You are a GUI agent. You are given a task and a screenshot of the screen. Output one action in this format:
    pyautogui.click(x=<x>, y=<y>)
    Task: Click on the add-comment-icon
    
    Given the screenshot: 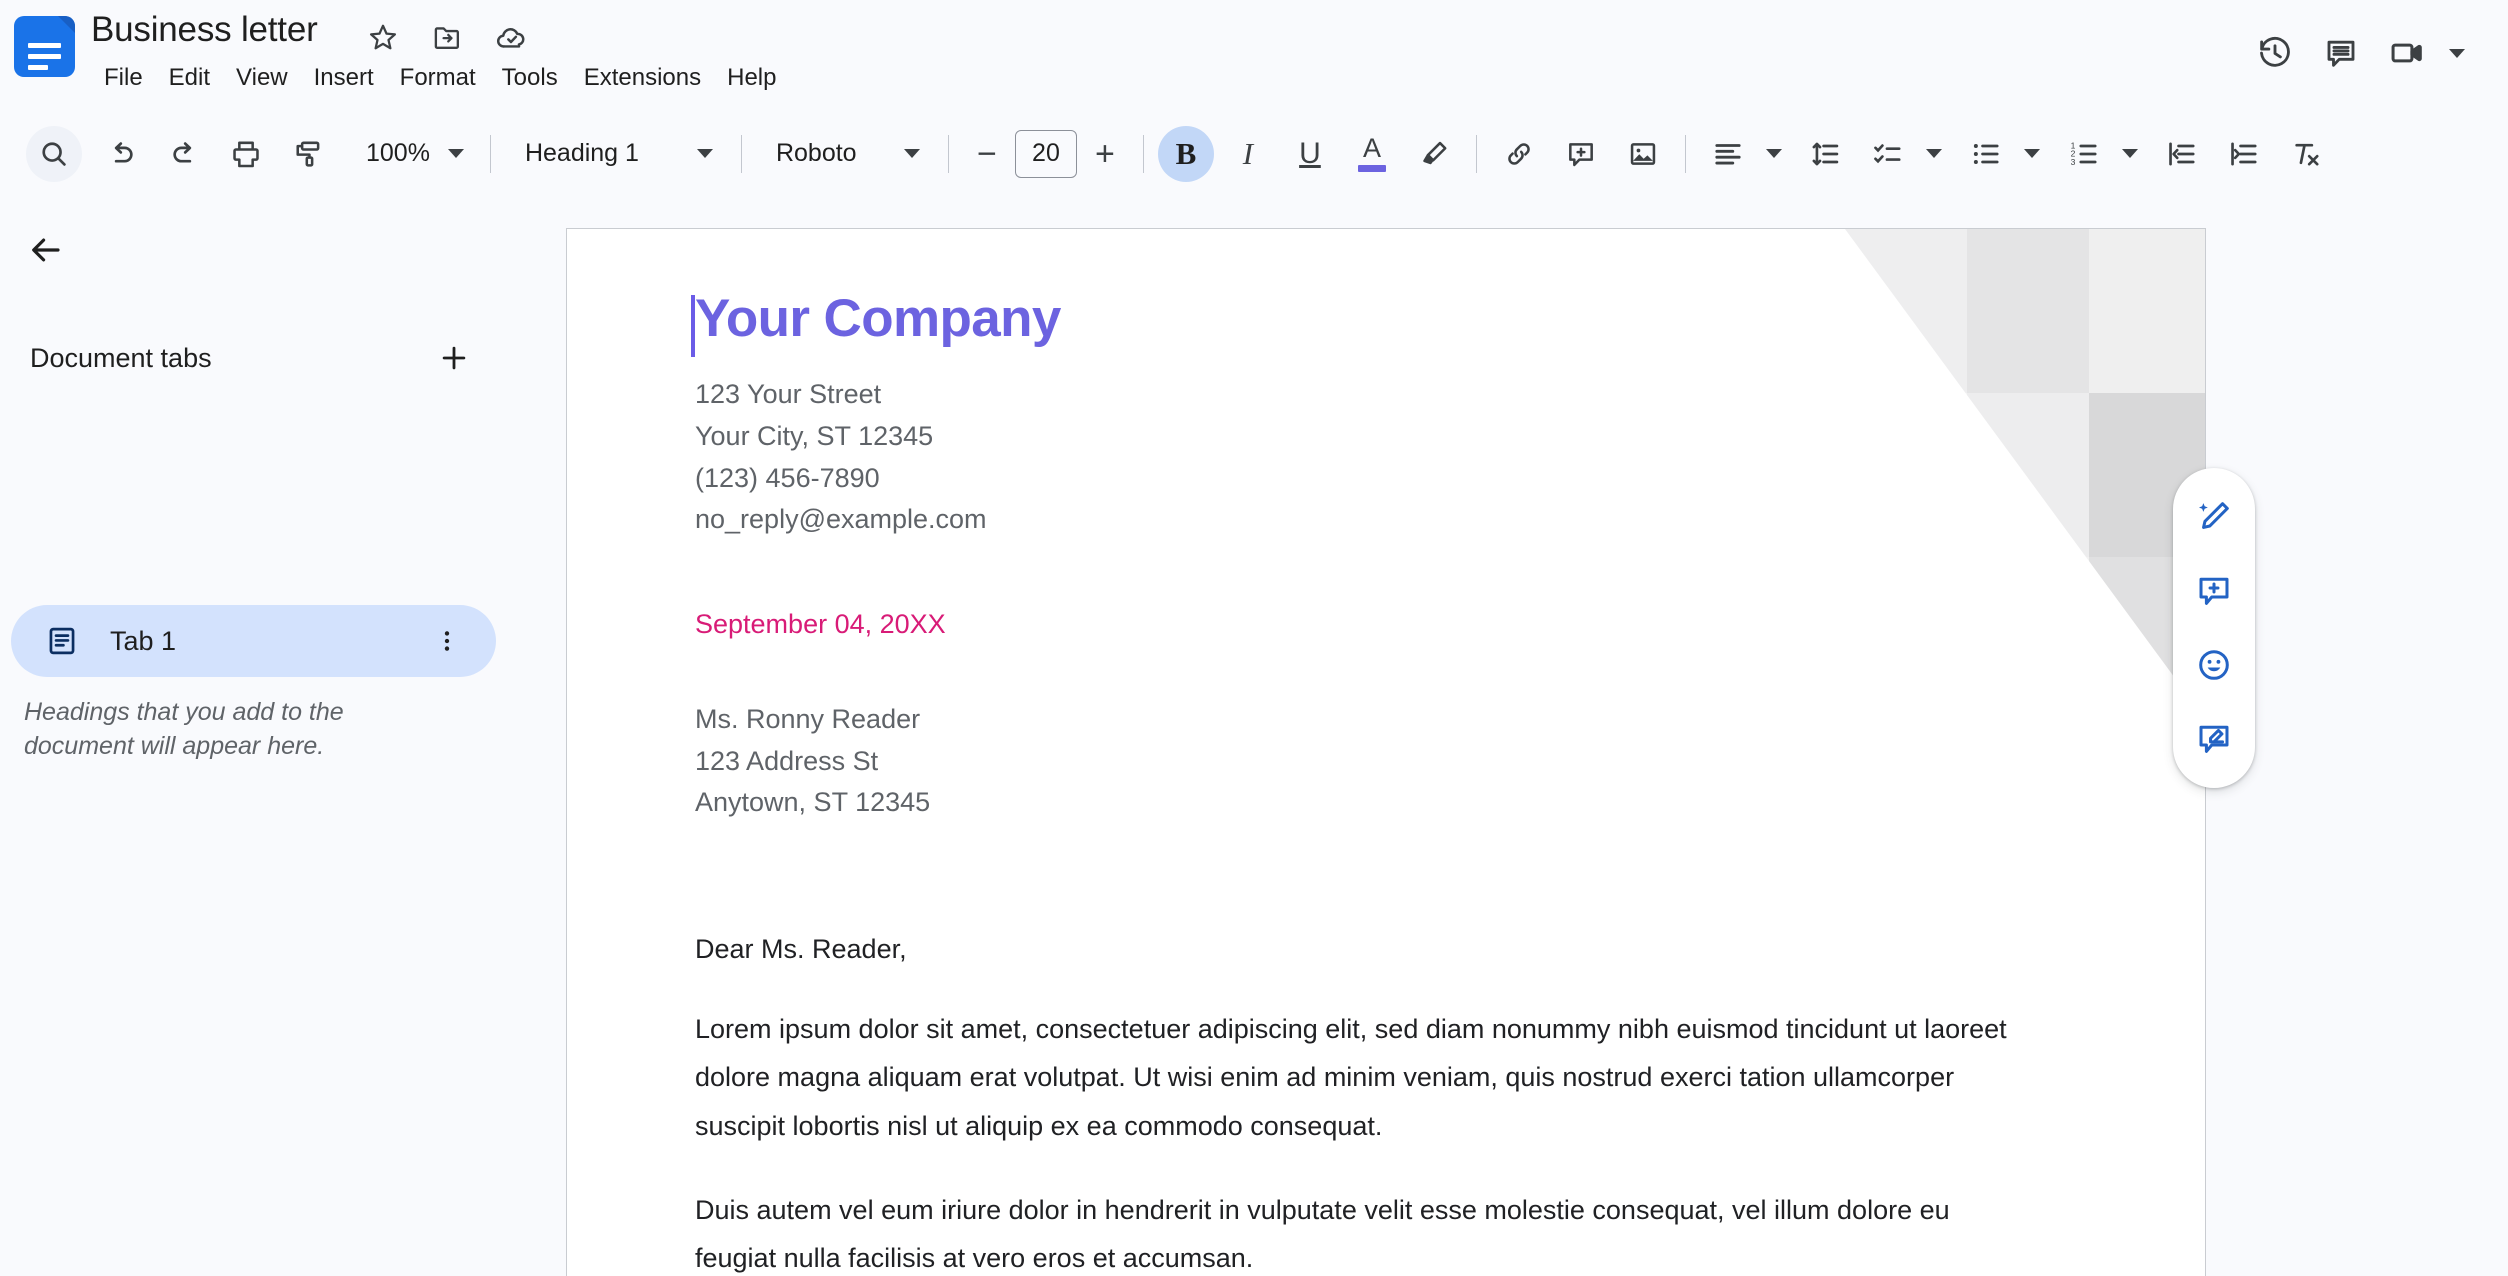 What is the action you would take?
    pyautogui.click(x=2214, y=591)
    